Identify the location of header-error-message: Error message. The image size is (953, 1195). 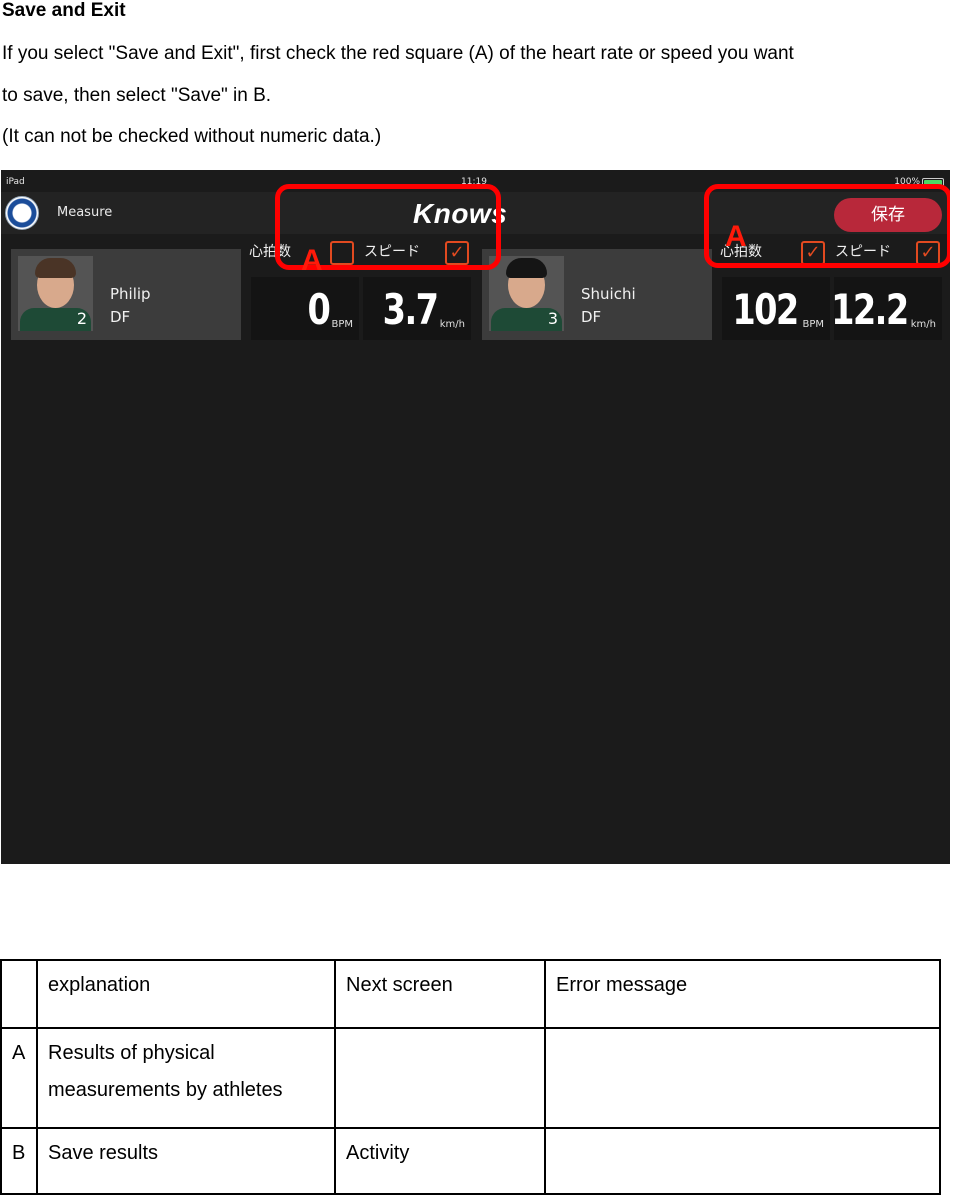
(742, 994).